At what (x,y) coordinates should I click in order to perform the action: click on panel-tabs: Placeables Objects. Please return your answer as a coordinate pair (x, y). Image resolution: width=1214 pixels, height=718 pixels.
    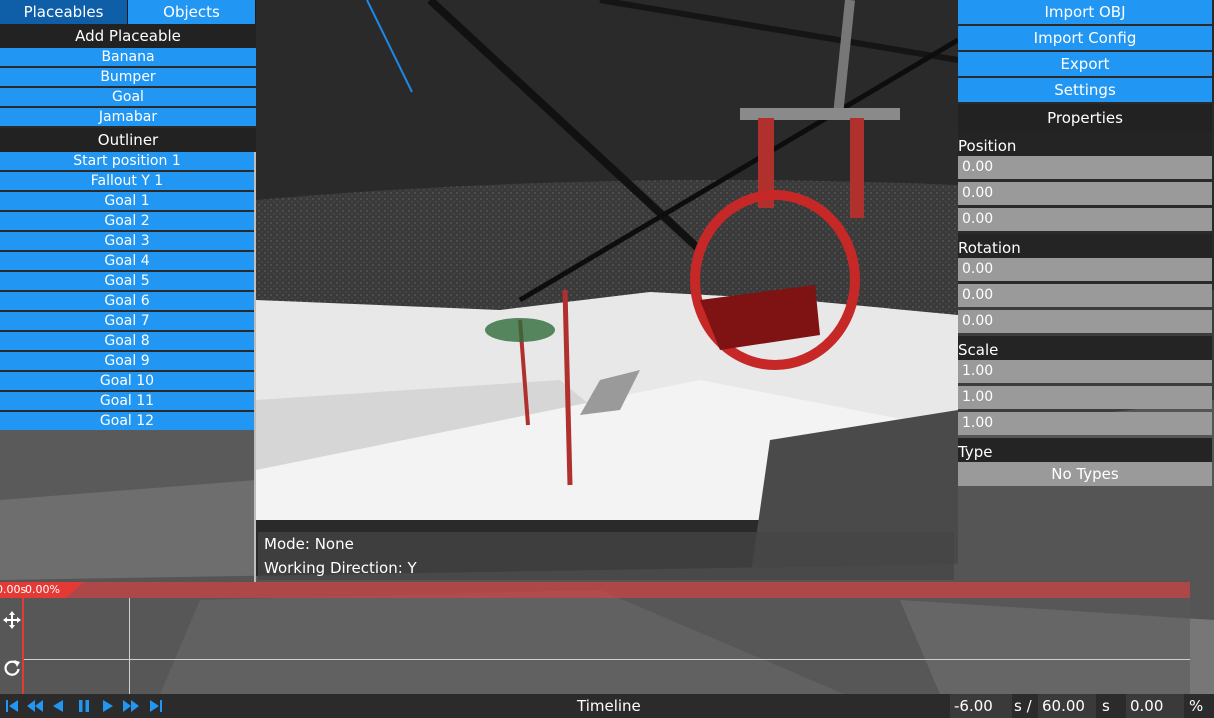
    Looking at the image, I should click on (128, 12).